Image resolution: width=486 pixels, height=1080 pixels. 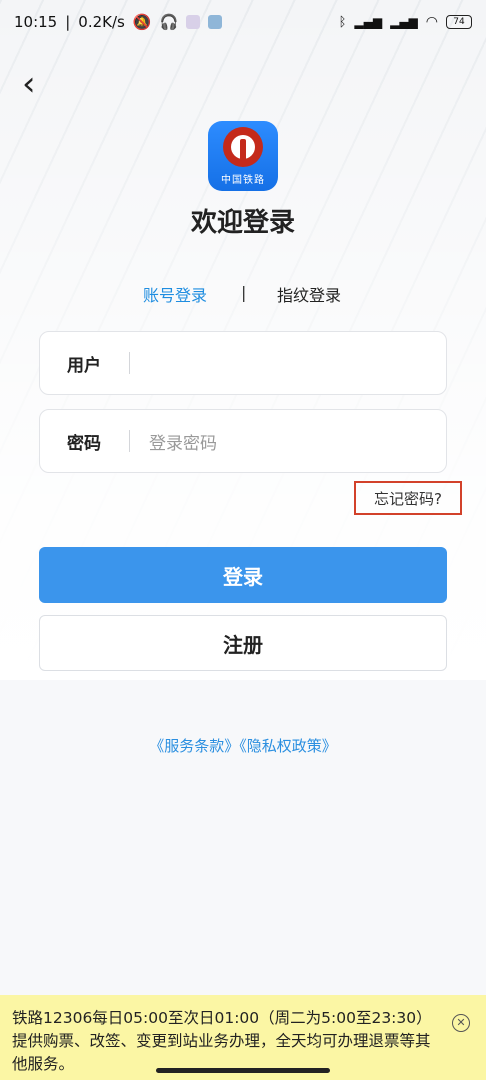 What do you see at coordinates (342, 22) in the screenshot?
I see `bluetooth-icon: ᛒ` at bounding box center [342, 22].